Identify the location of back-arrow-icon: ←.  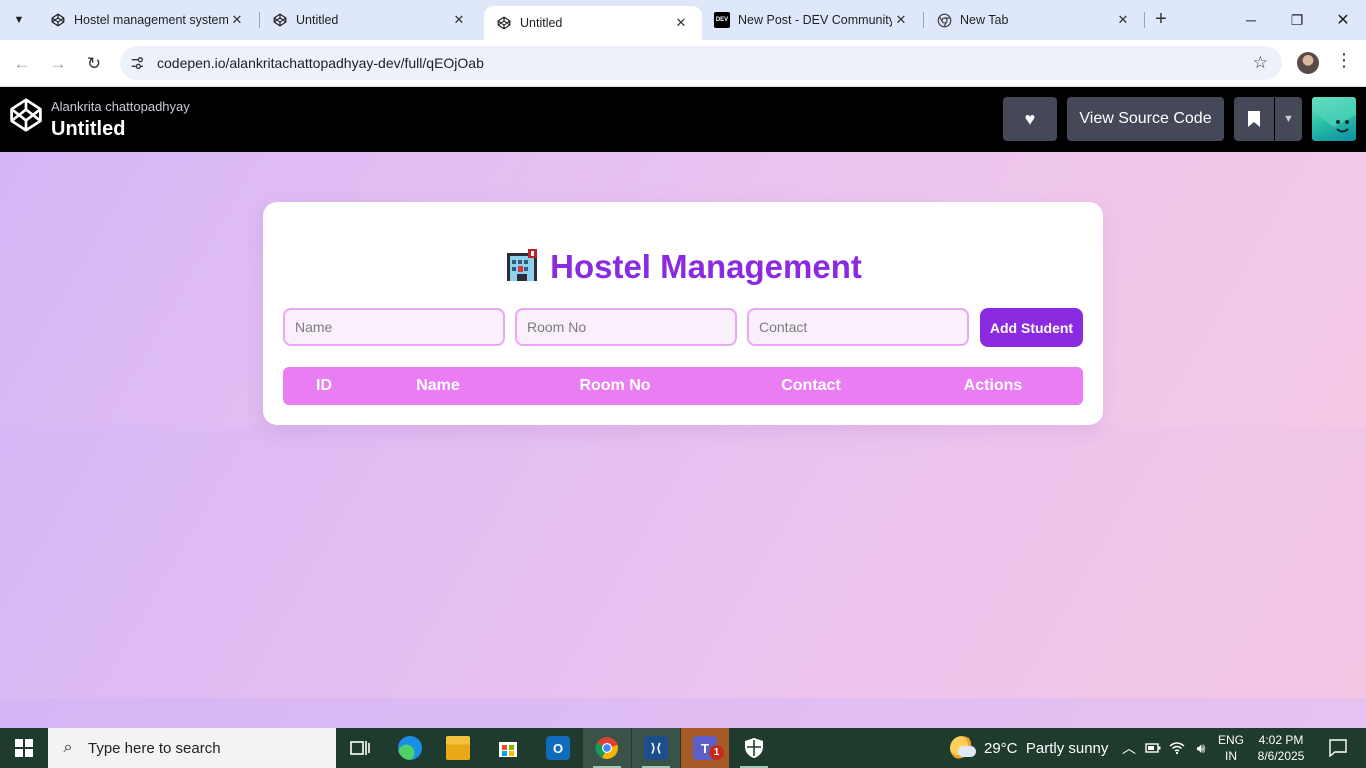
(22, 64).